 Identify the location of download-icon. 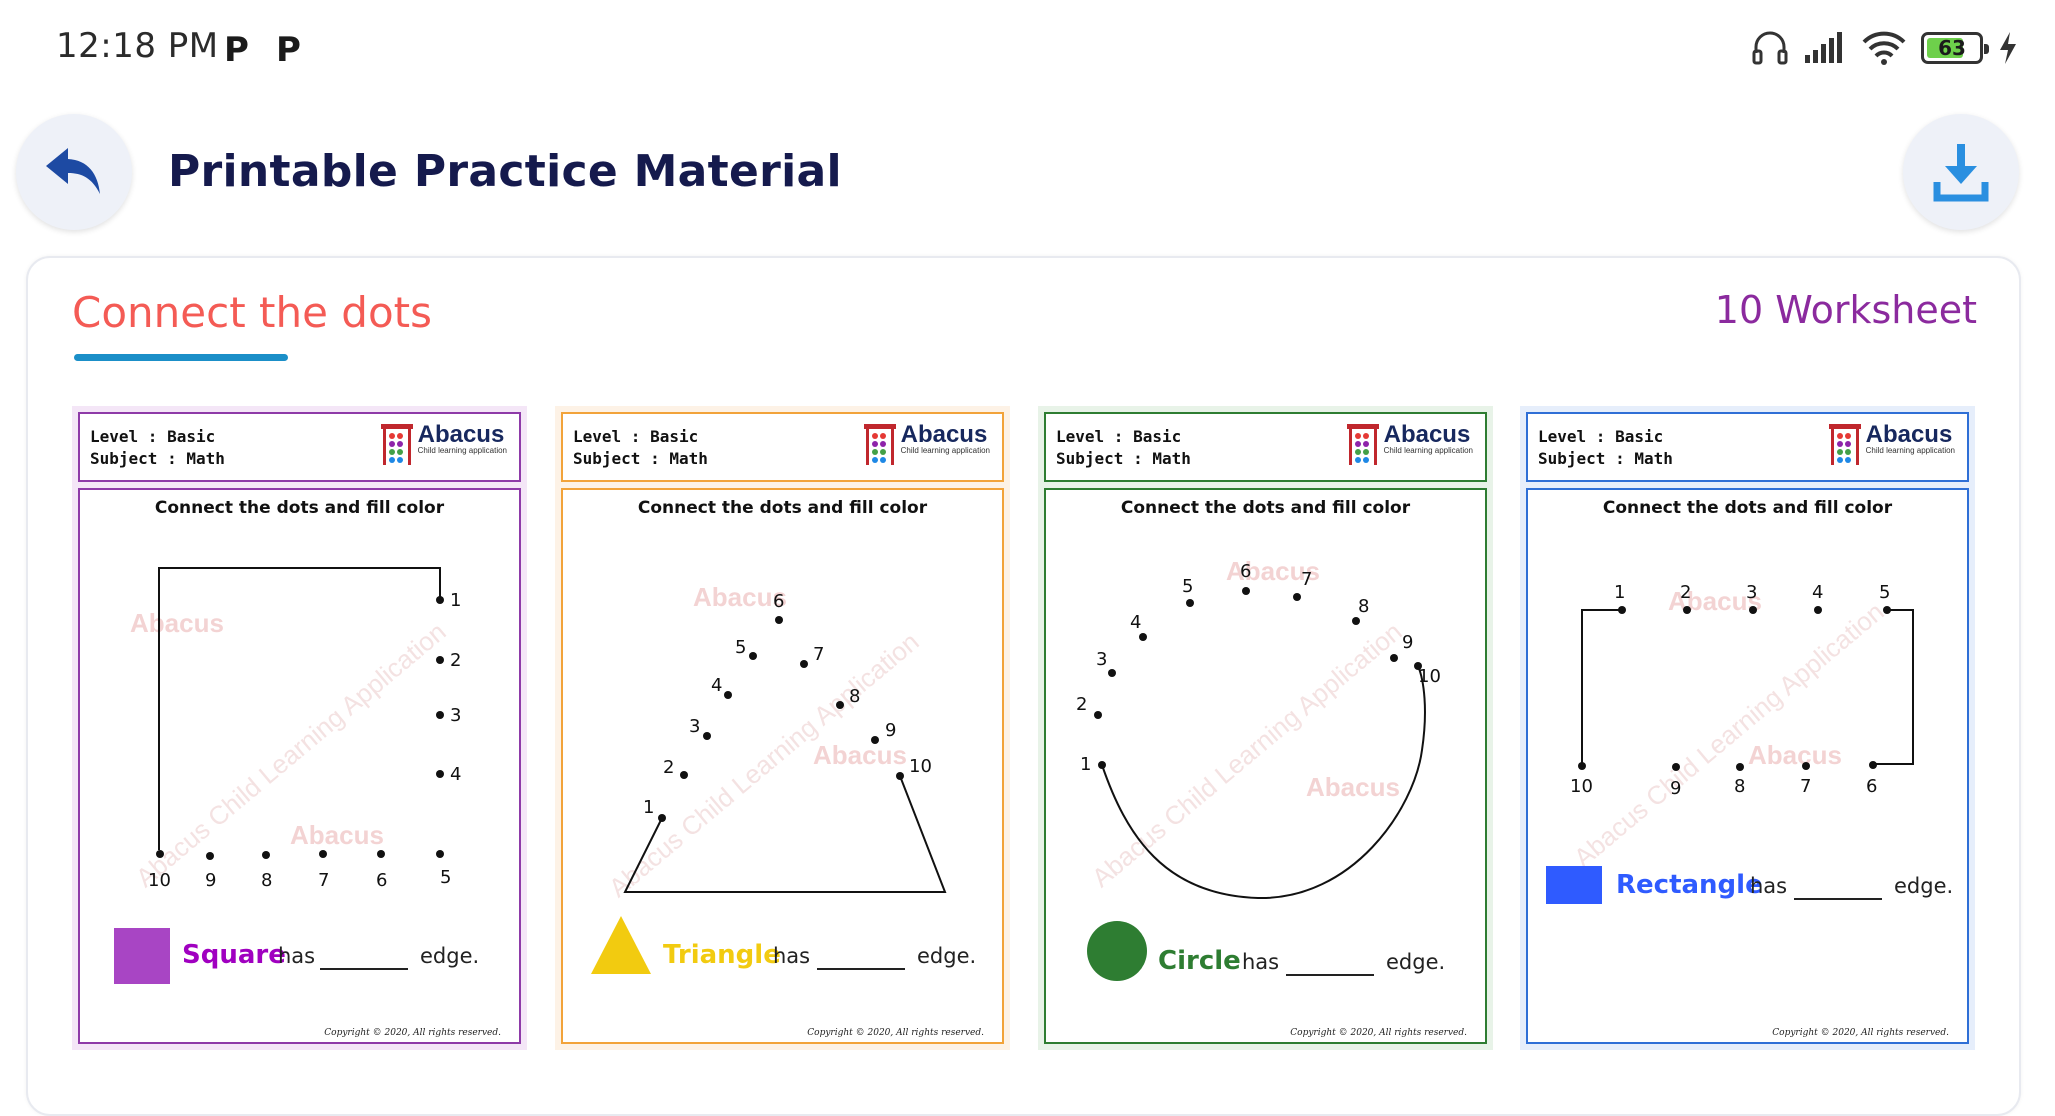
(1961, 173).